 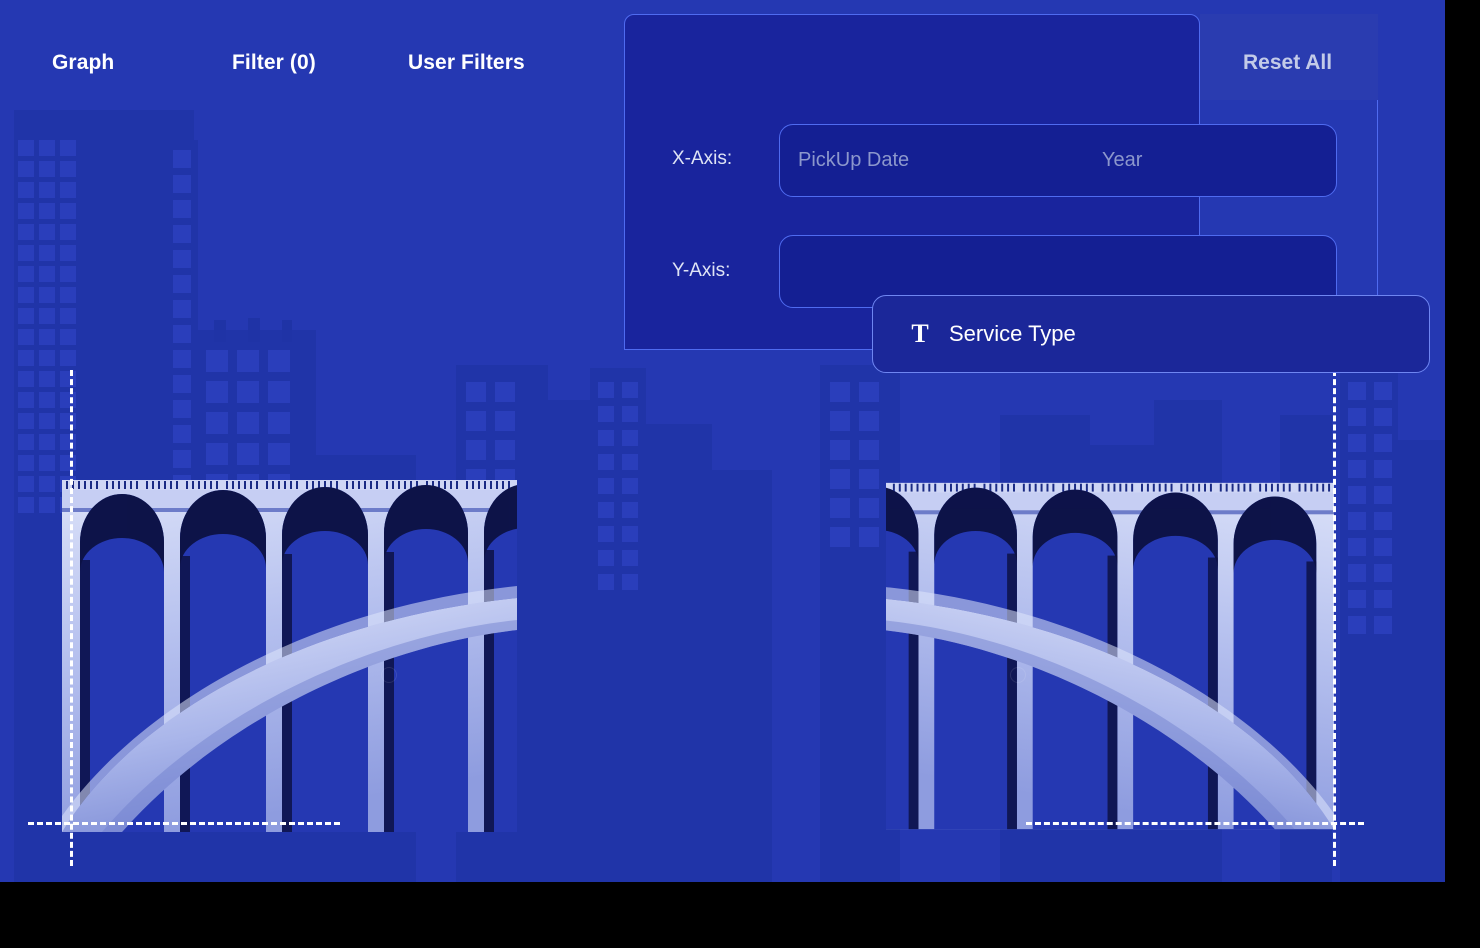 I want to click on bridge-right, so click(x=1110, y=656).